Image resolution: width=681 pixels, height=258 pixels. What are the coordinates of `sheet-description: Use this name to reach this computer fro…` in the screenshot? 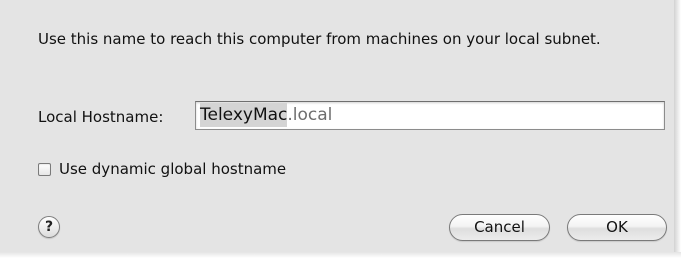 It's located at (319, 39).